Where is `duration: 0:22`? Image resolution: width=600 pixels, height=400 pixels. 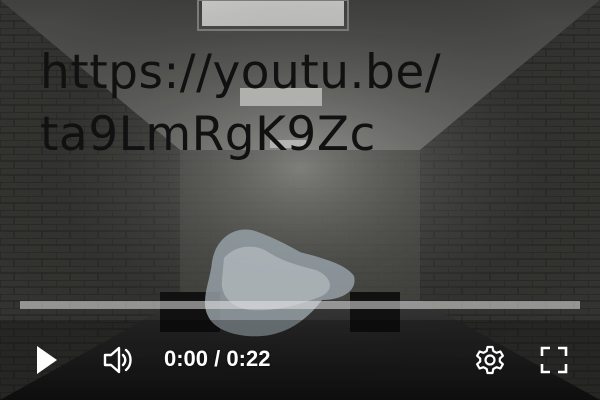
duration: 0:22 is located at coordinates (248, 358).